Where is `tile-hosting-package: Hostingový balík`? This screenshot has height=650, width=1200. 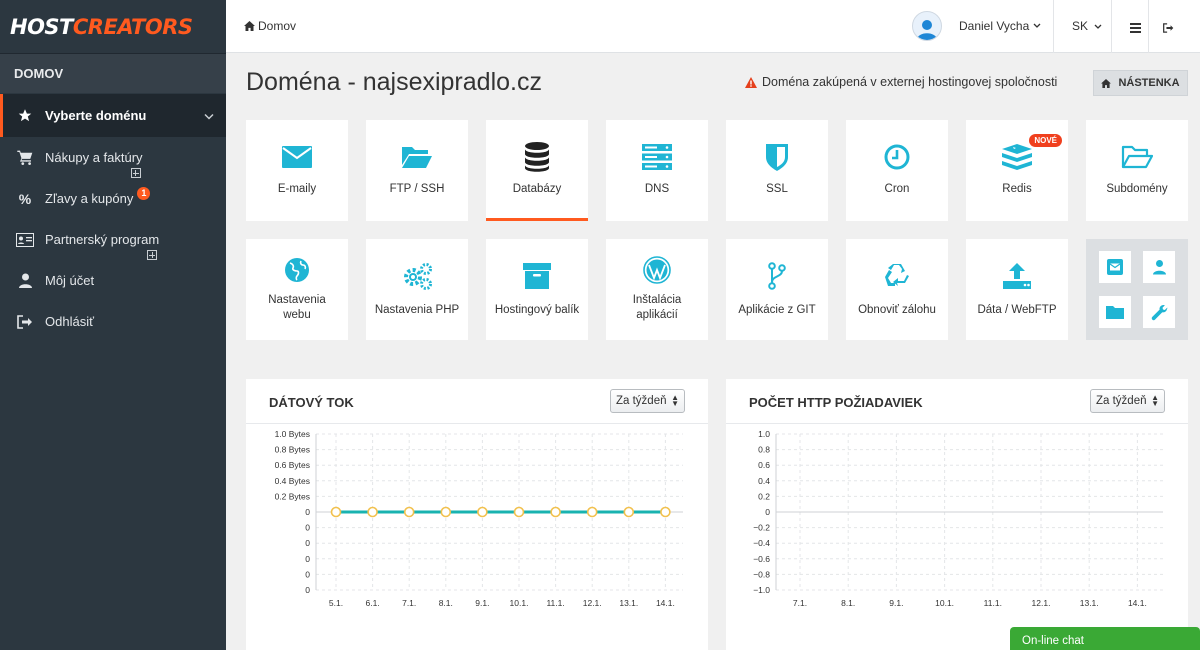
tile-hosting-package: Hostingový balík is located at coordinates (537, 289).